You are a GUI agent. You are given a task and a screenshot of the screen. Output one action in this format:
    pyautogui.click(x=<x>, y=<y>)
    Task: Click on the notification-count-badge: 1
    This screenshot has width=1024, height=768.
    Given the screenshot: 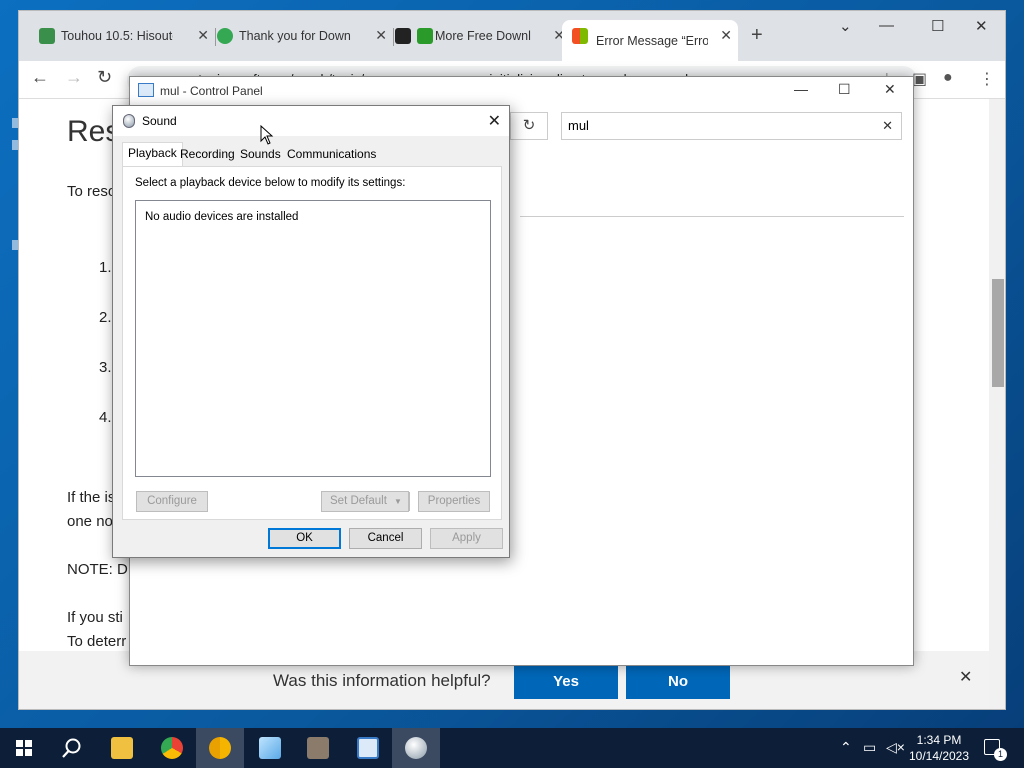 What is the action you would take?
    pyautogui.click(x=1000, y=754)
    